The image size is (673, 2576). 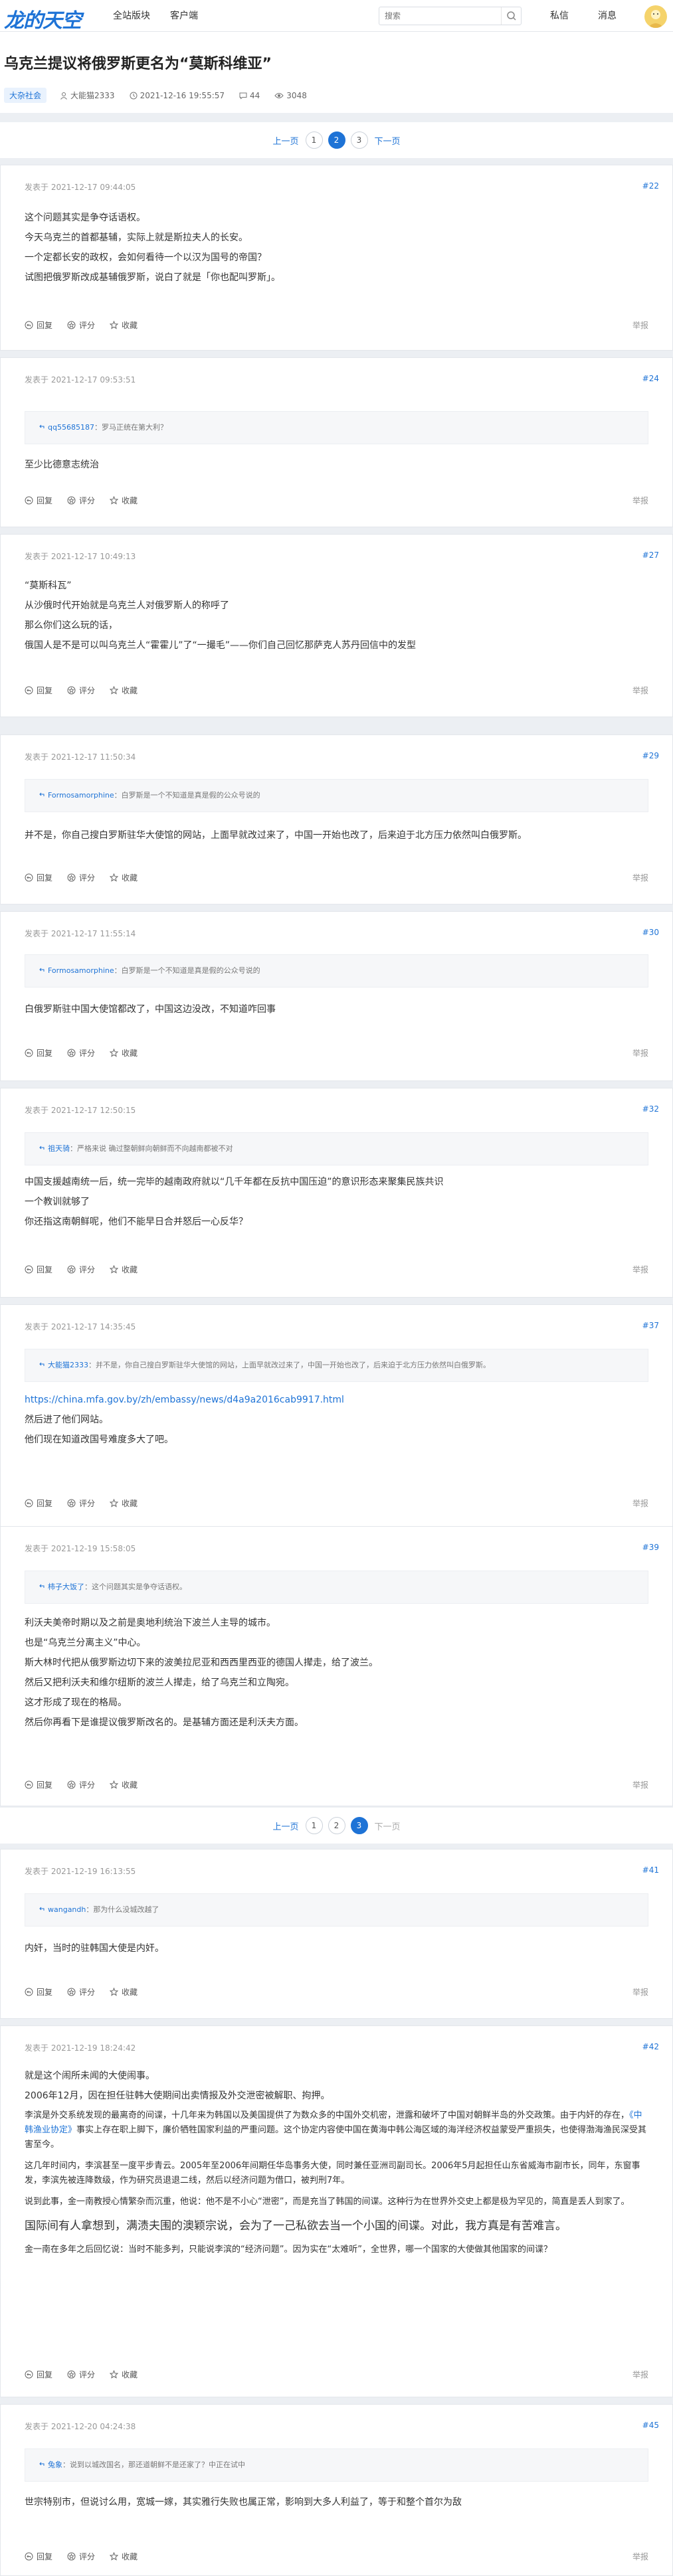 What do you see at coordinates (85, 218) in the screenshot?
I see `post-line: 这个问题其实是争夺话语权。` at bounding box center [85, 218].